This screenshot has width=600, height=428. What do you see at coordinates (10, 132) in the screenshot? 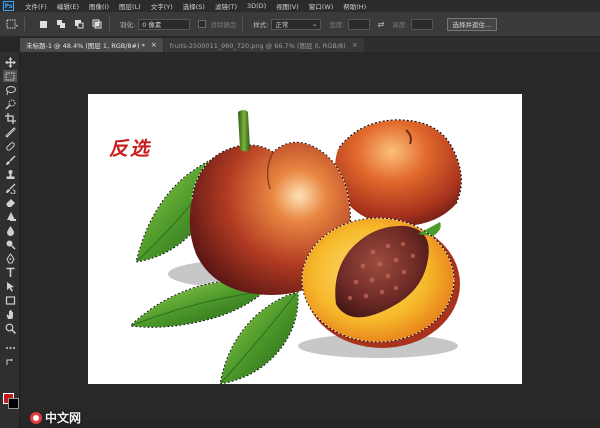
I see `eyedropper-icon` at bounding box center [10, 132].